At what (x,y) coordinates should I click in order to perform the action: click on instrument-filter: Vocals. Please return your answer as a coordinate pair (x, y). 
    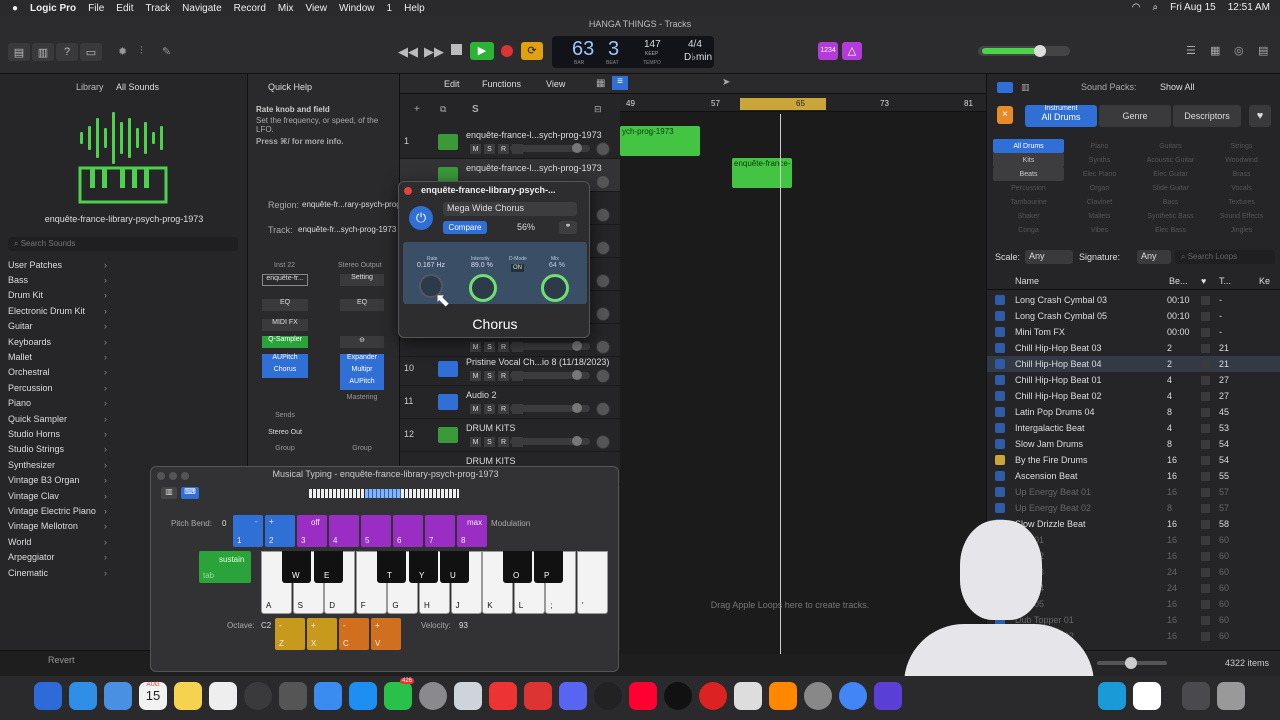
    Looking at the image, I should click on (1241, 188).